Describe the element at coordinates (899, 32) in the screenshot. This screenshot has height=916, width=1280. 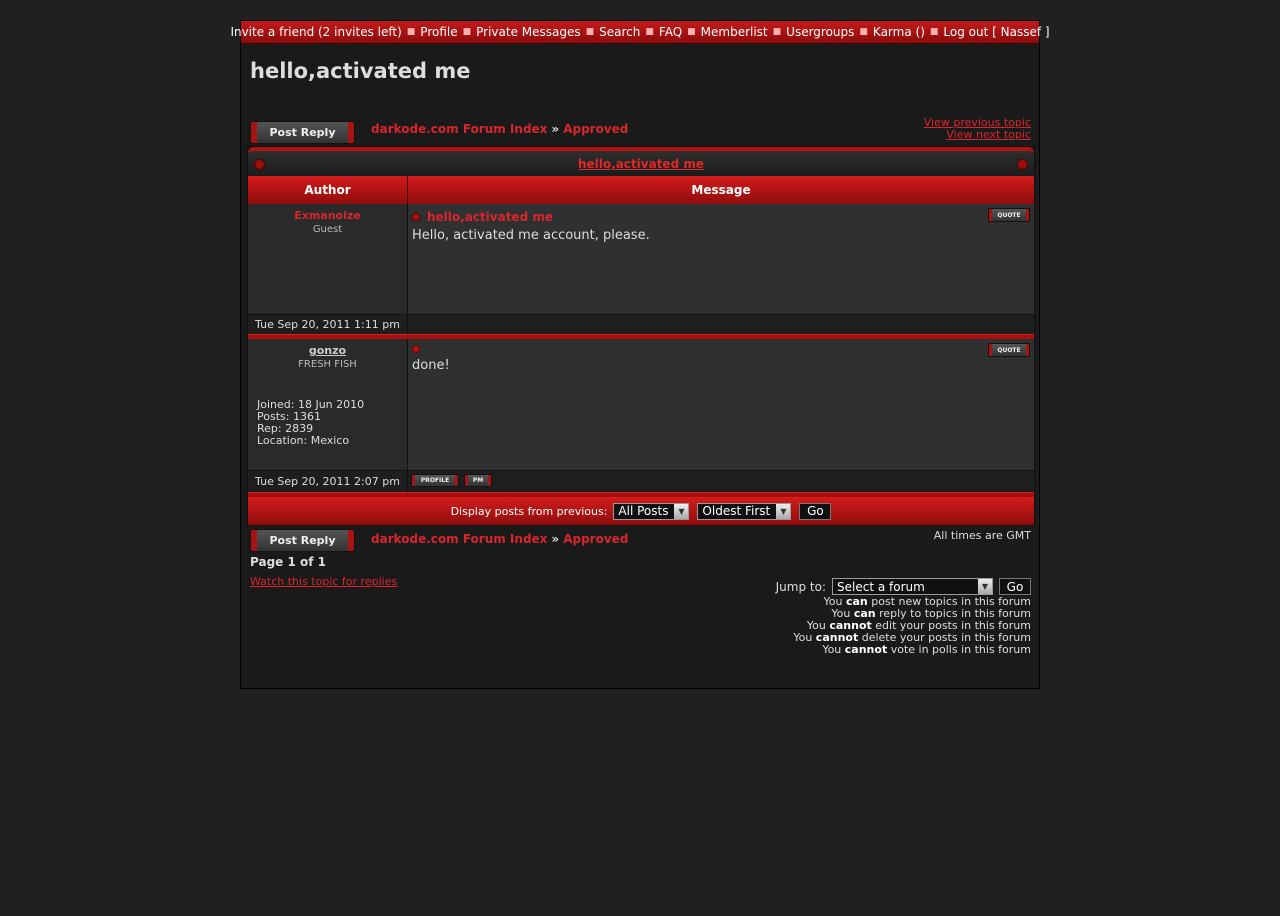
I see `nav-karma: Karma ()` at that location.